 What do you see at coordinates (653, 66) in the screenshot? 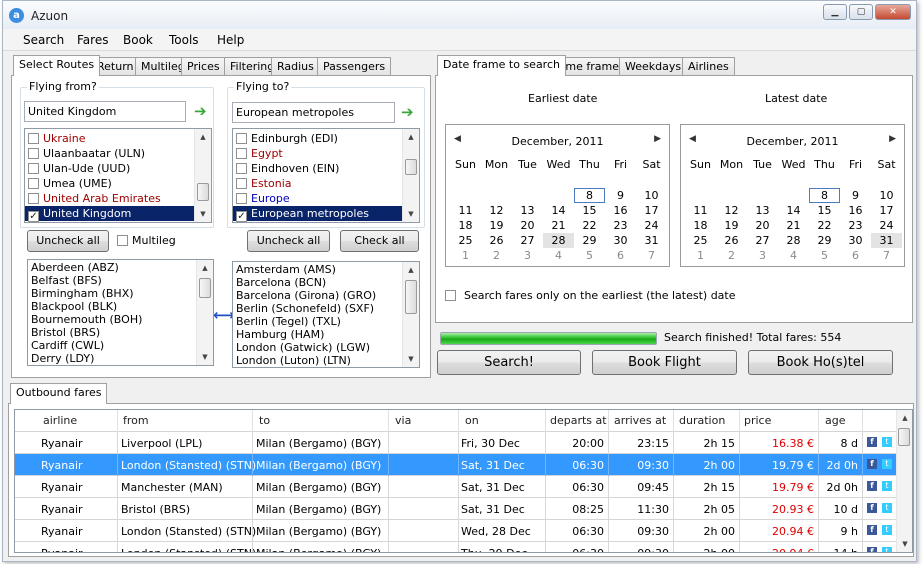
I see `tab-weekdays: Weekdays` at bounding box center [653, 66].